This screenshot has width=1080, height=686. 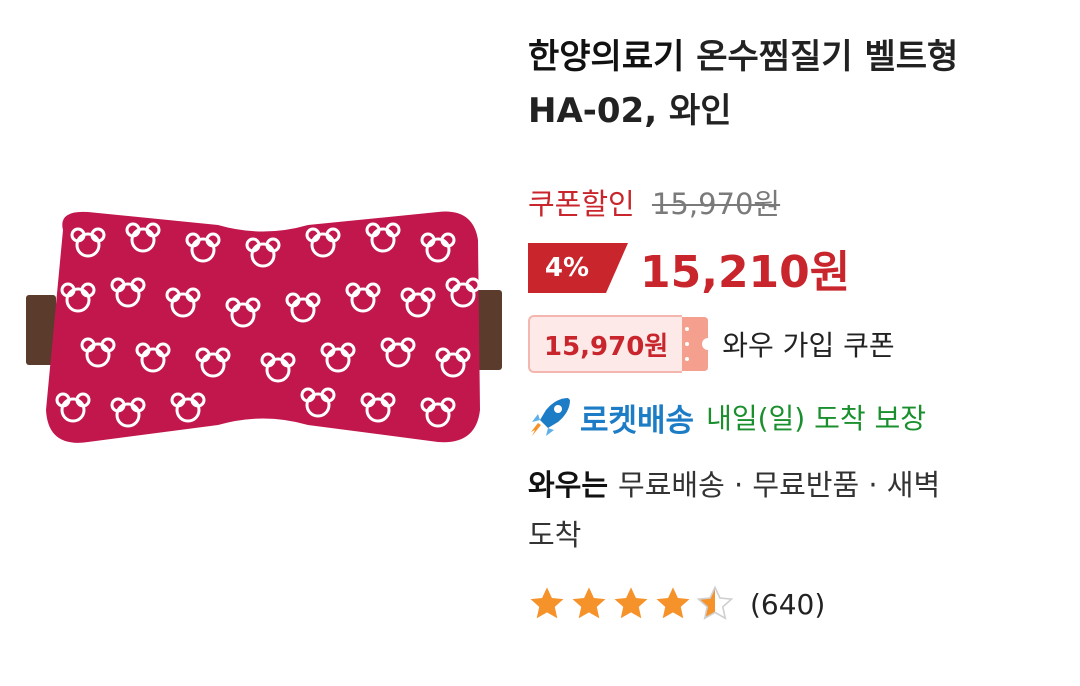 I want to click on coupon-discount-line: 쿠폰할인 15,970원, so click(x=793, y=204).